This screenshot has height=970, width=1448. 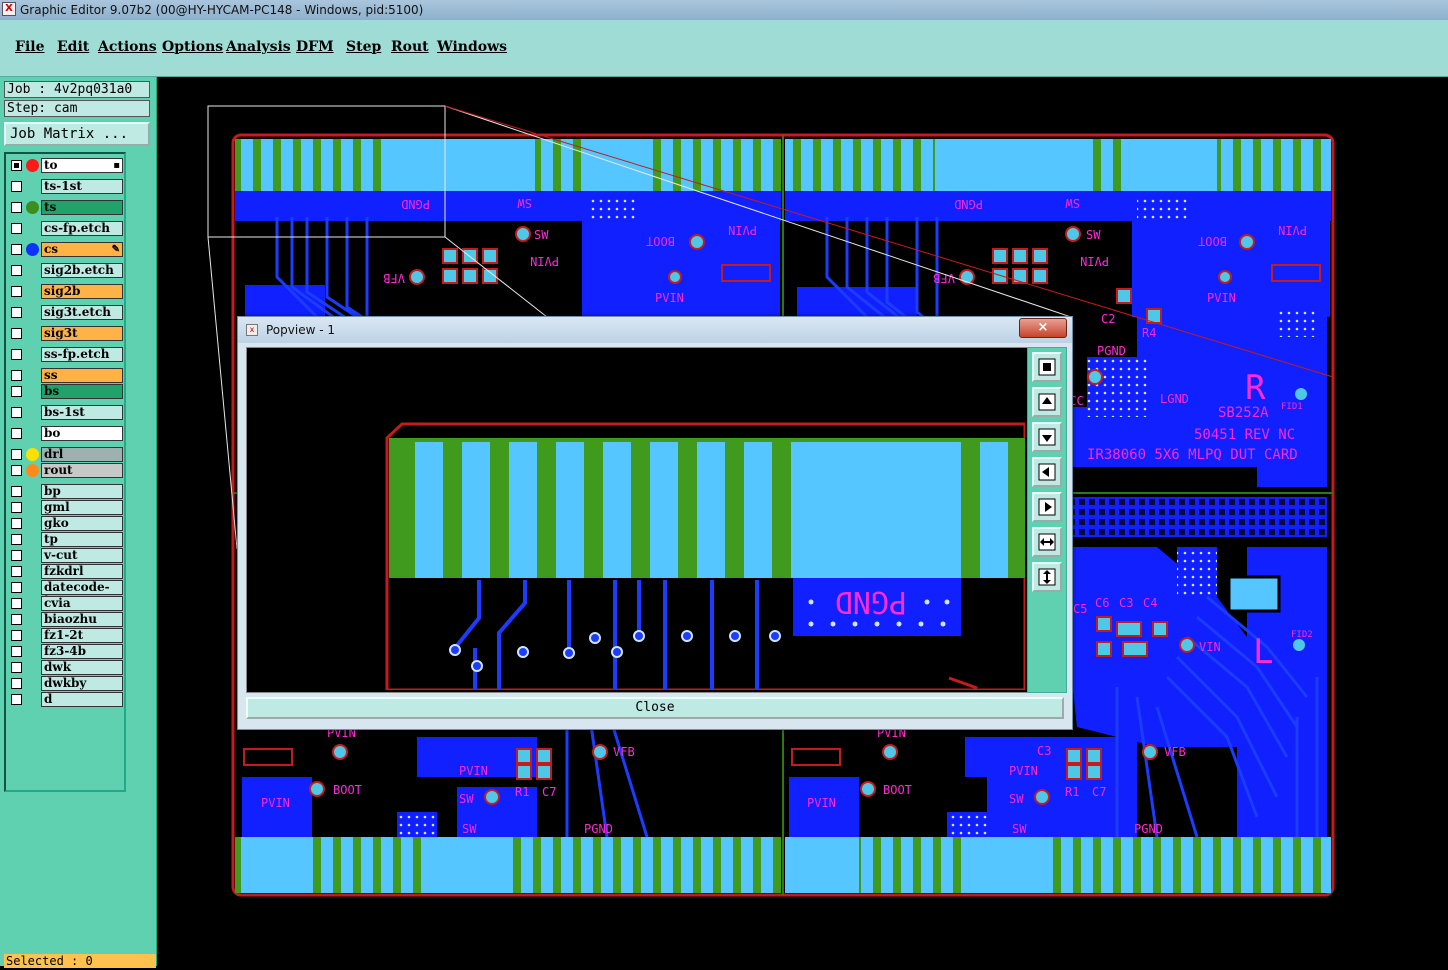 I want to click on layer-name: cs-fp.etch, so click(x=82, y=228).